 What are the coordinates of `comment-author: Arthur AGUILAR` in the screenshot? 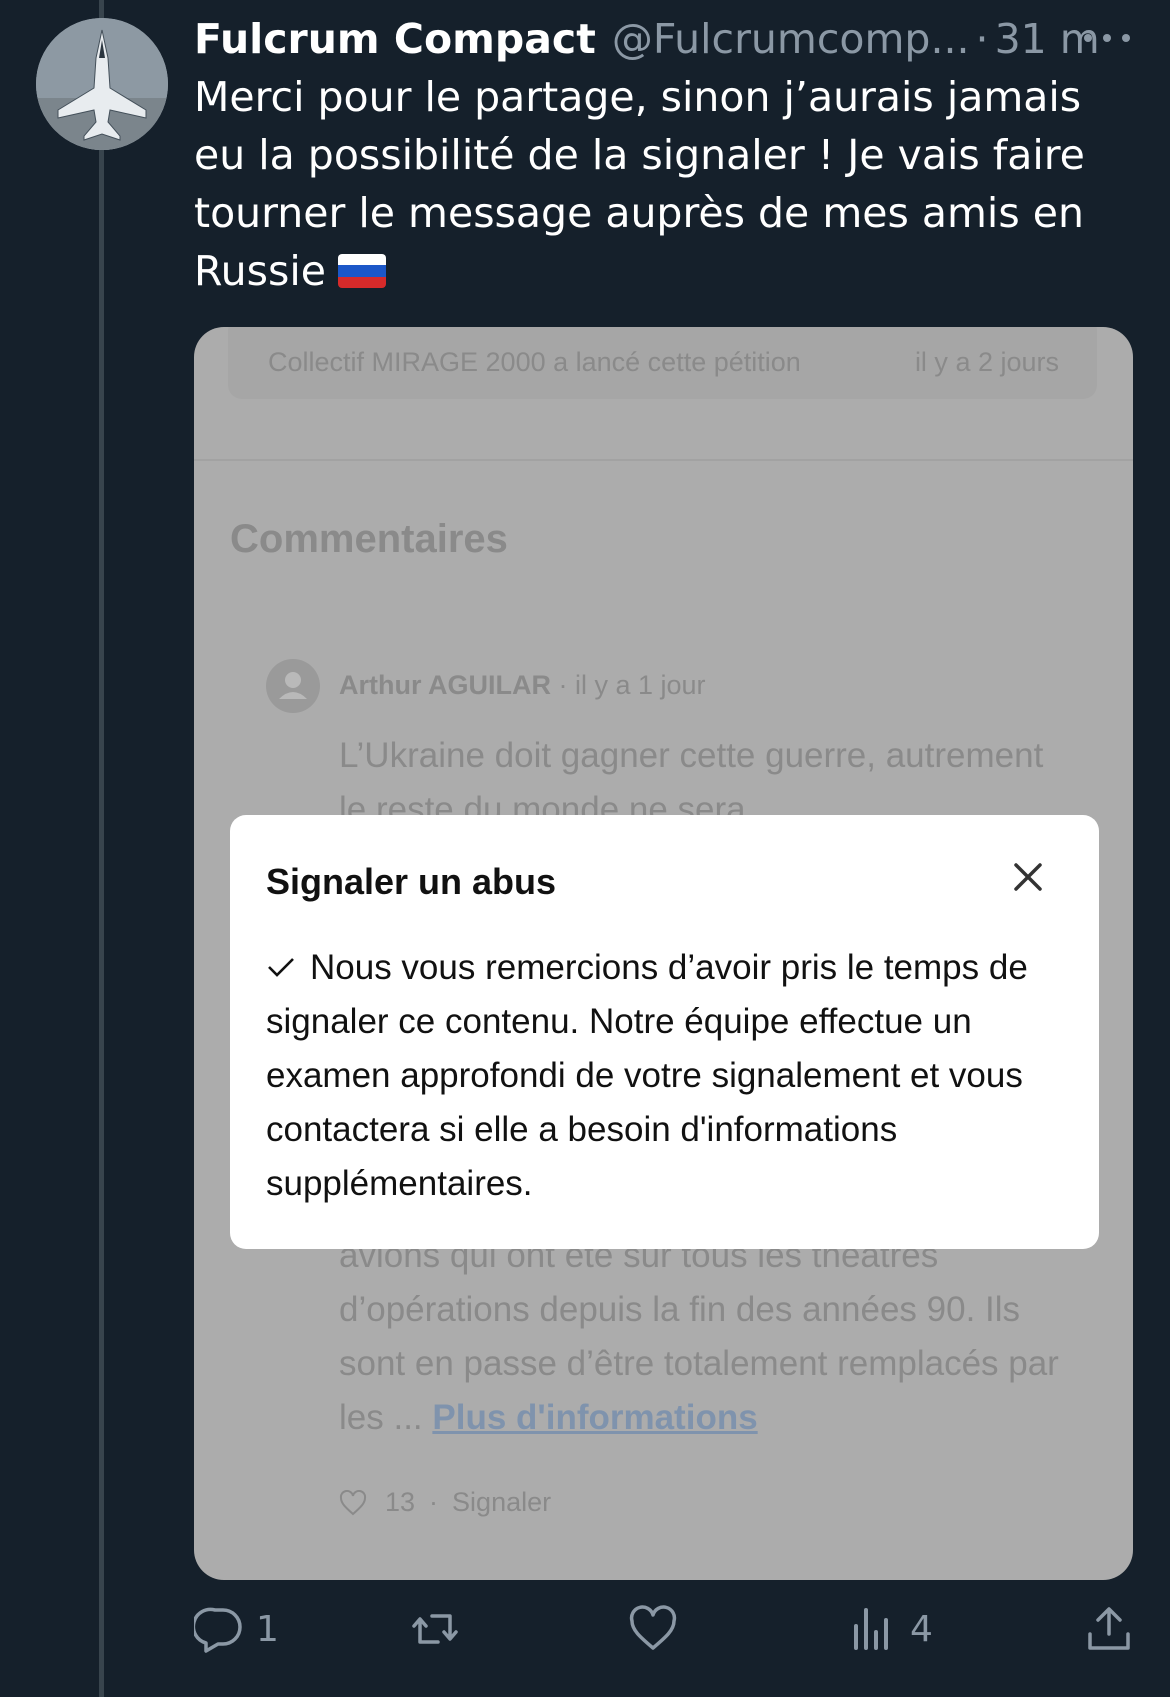 It's located at (445, 685).